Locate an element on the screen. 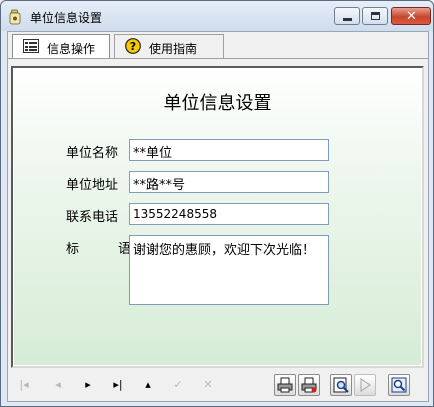 Image resolution: width=434 pixels, height=407 pixels. first-record-button: |◂ is located at coordinates (24, 385).